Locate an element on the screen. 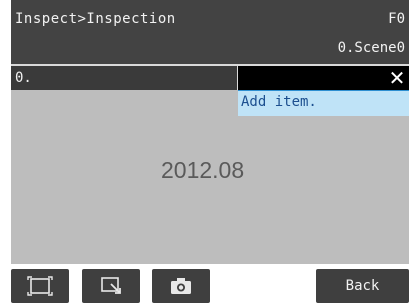  zoom-select-button is located at coordinates (111, 286).